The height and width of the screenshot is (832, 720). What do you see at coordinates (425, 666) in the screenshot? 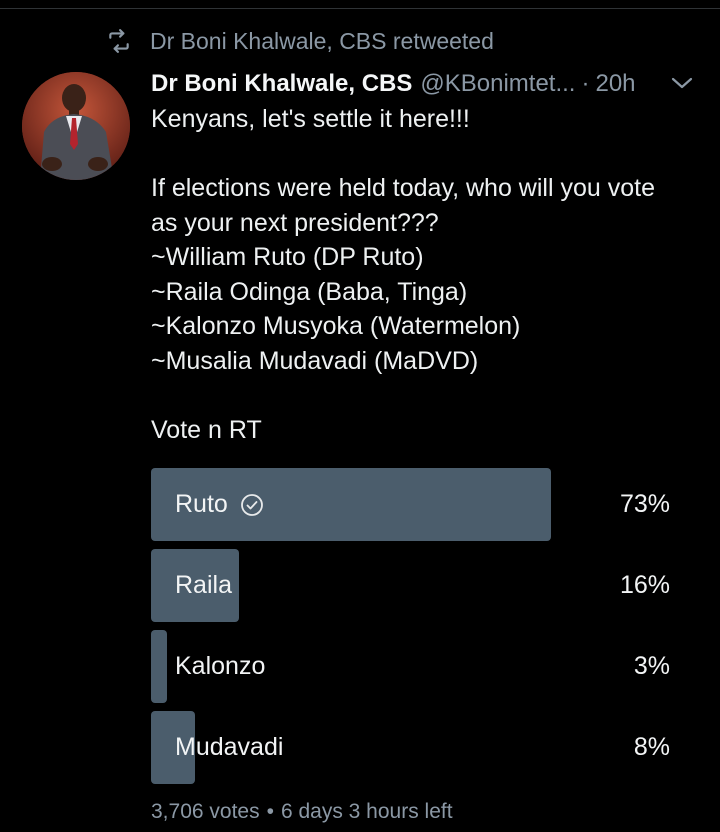
I see `poll-option-kalonzo: Kalonzo 3%` at bounding box center [425, 666].